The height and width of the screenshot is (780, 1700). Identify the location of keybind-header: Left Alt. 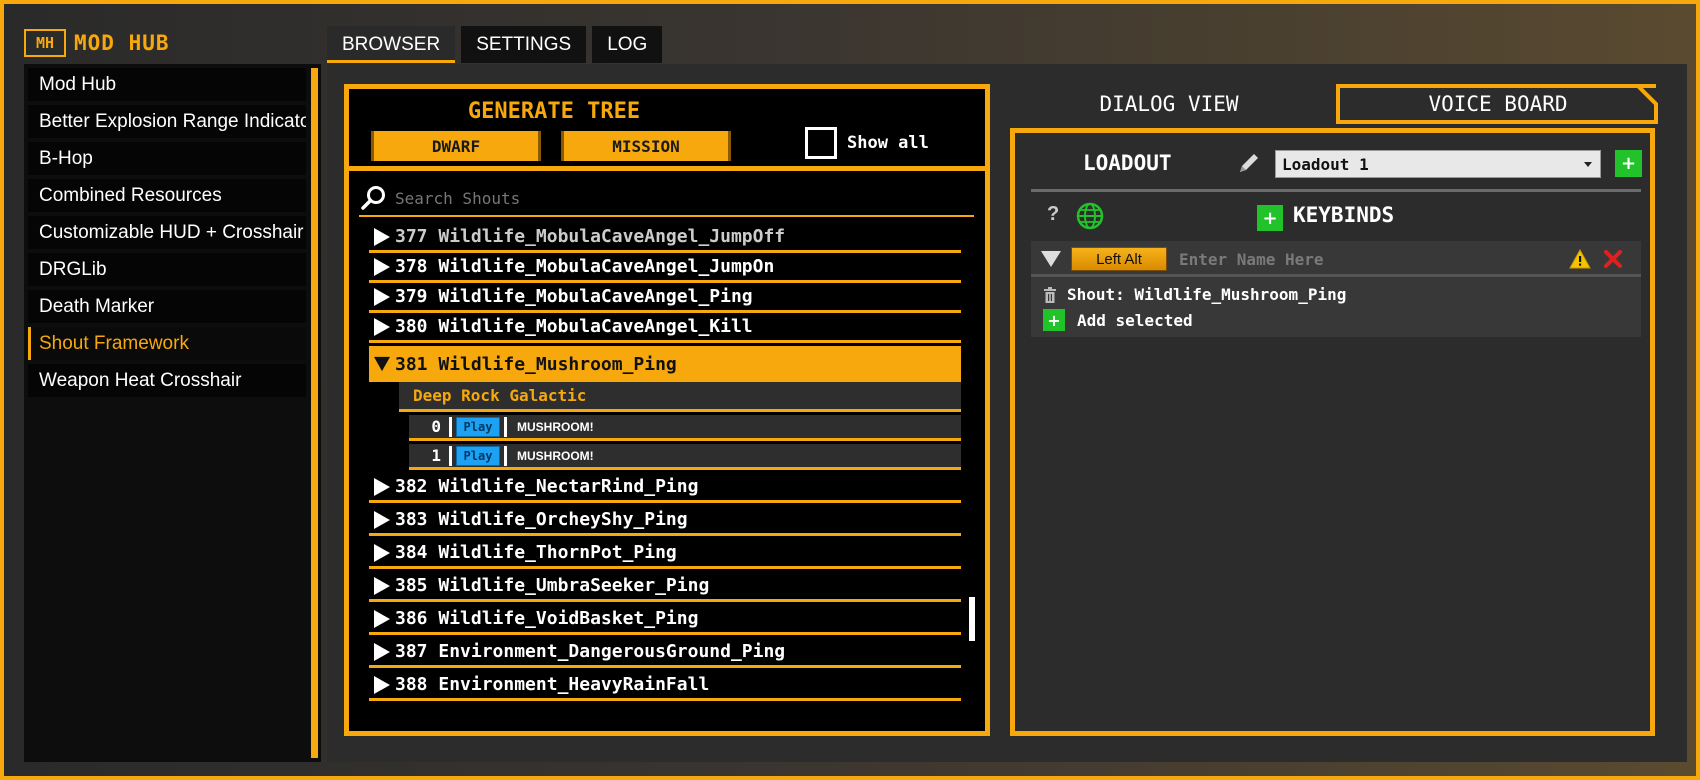
(1336, 259).